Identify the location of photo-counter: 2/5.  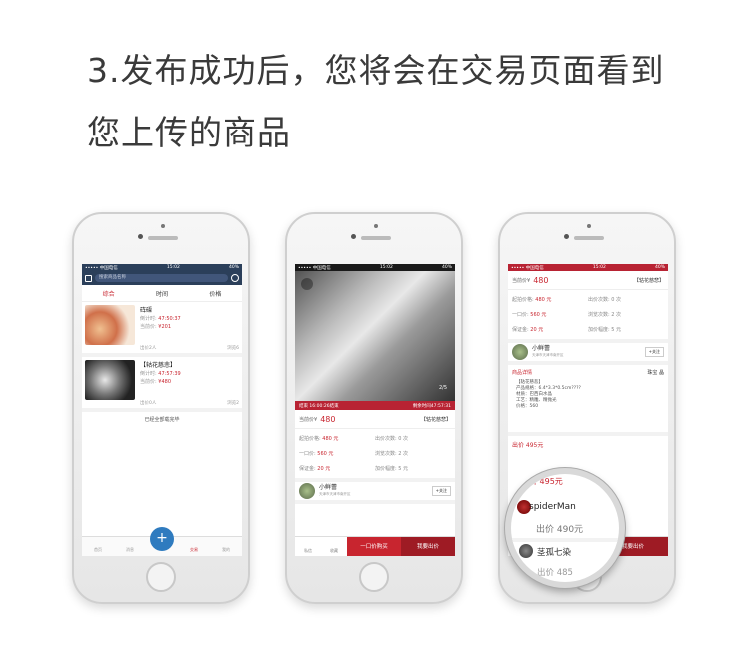
(442, 388).